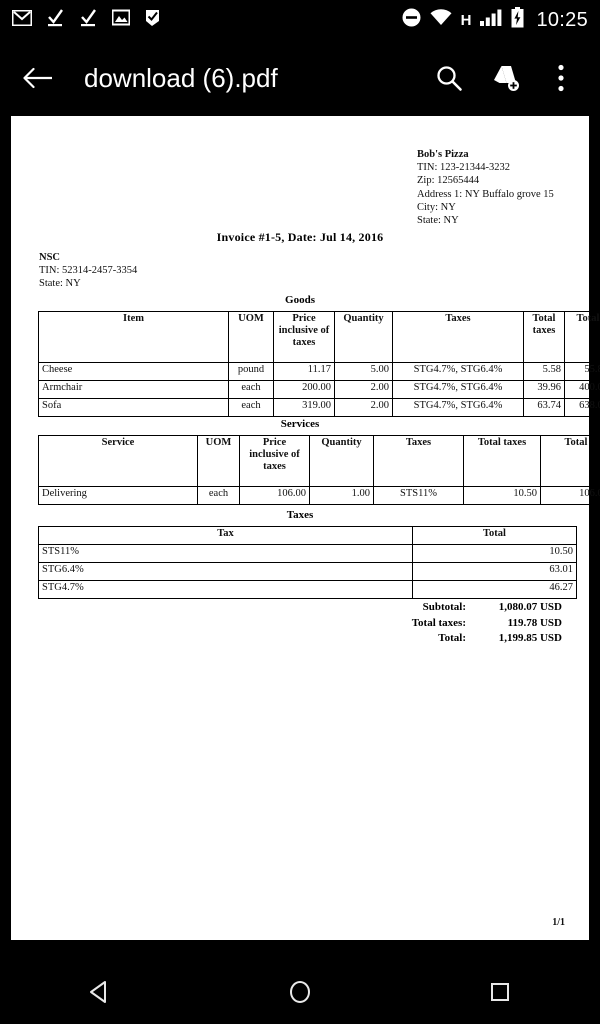 Image resolution: width=600 pixels, height=1024 pixels. Describe the element at coordinates (485, 194) in the screenshot. I see `seller-address: Address 1: NY Buffalo grove 15` at that location.